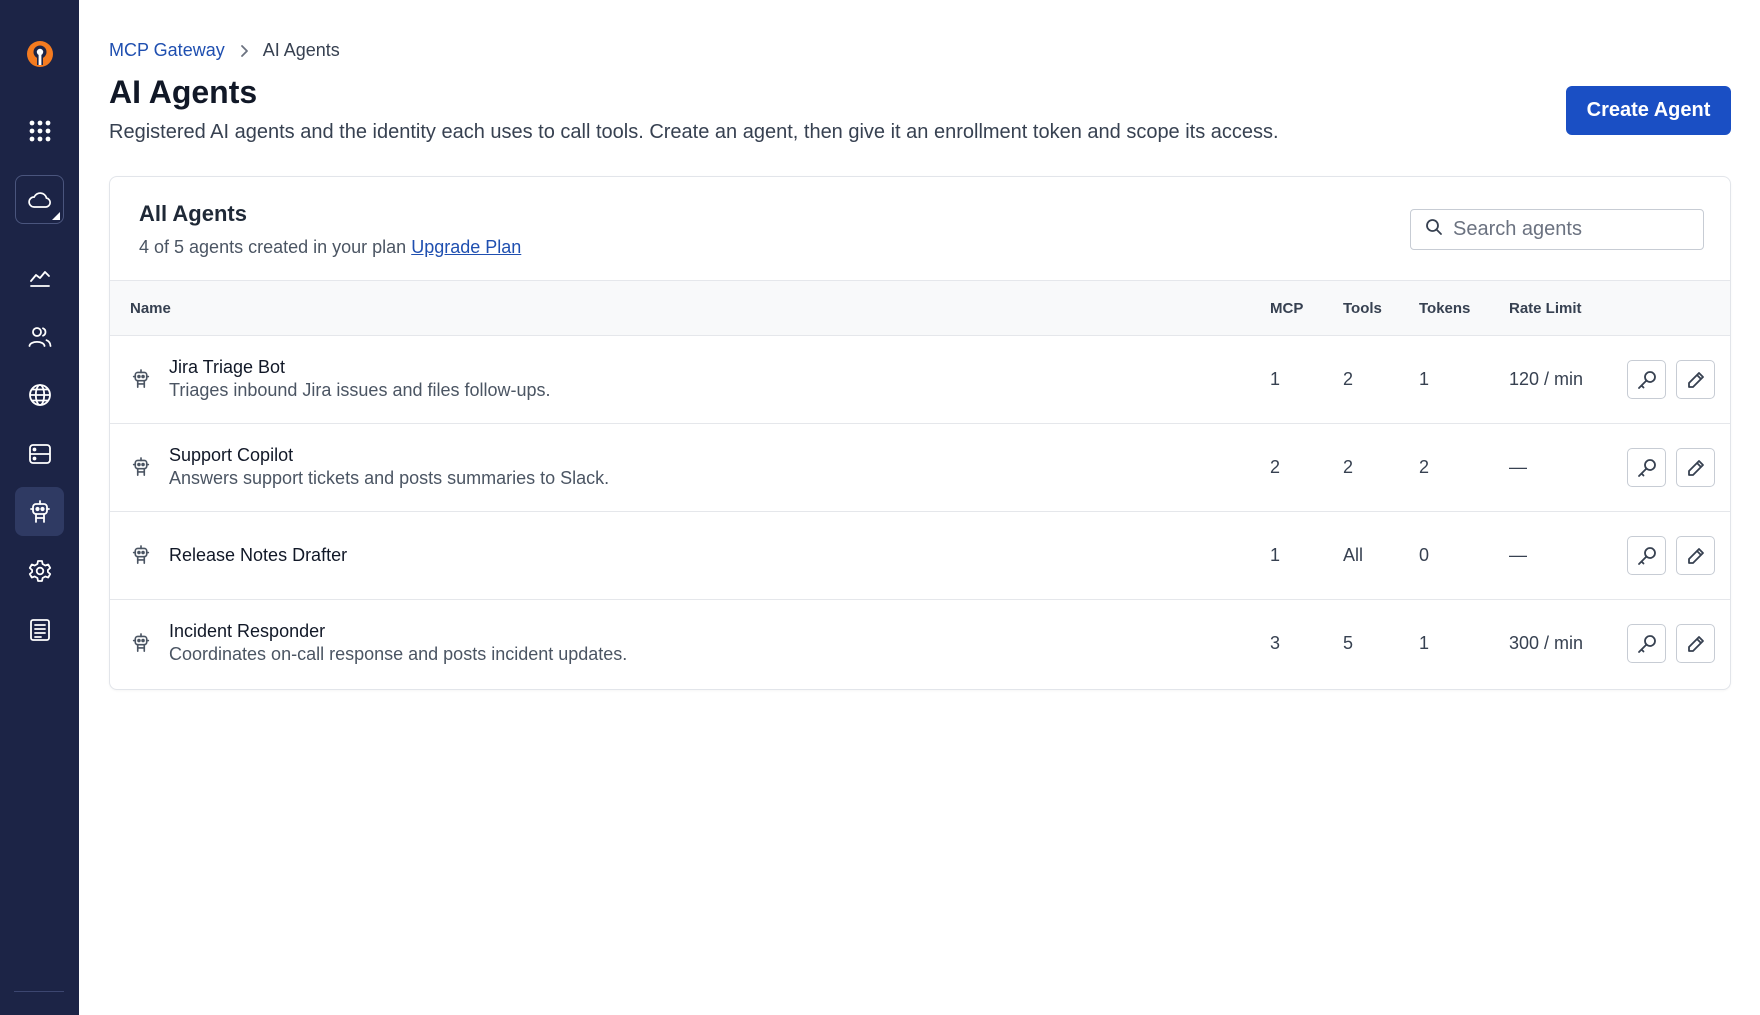  What do you see at coordinates (247, 631) in the screenshot?
I see `agent-name: Incident Responder` at bounding box center [247, 631].